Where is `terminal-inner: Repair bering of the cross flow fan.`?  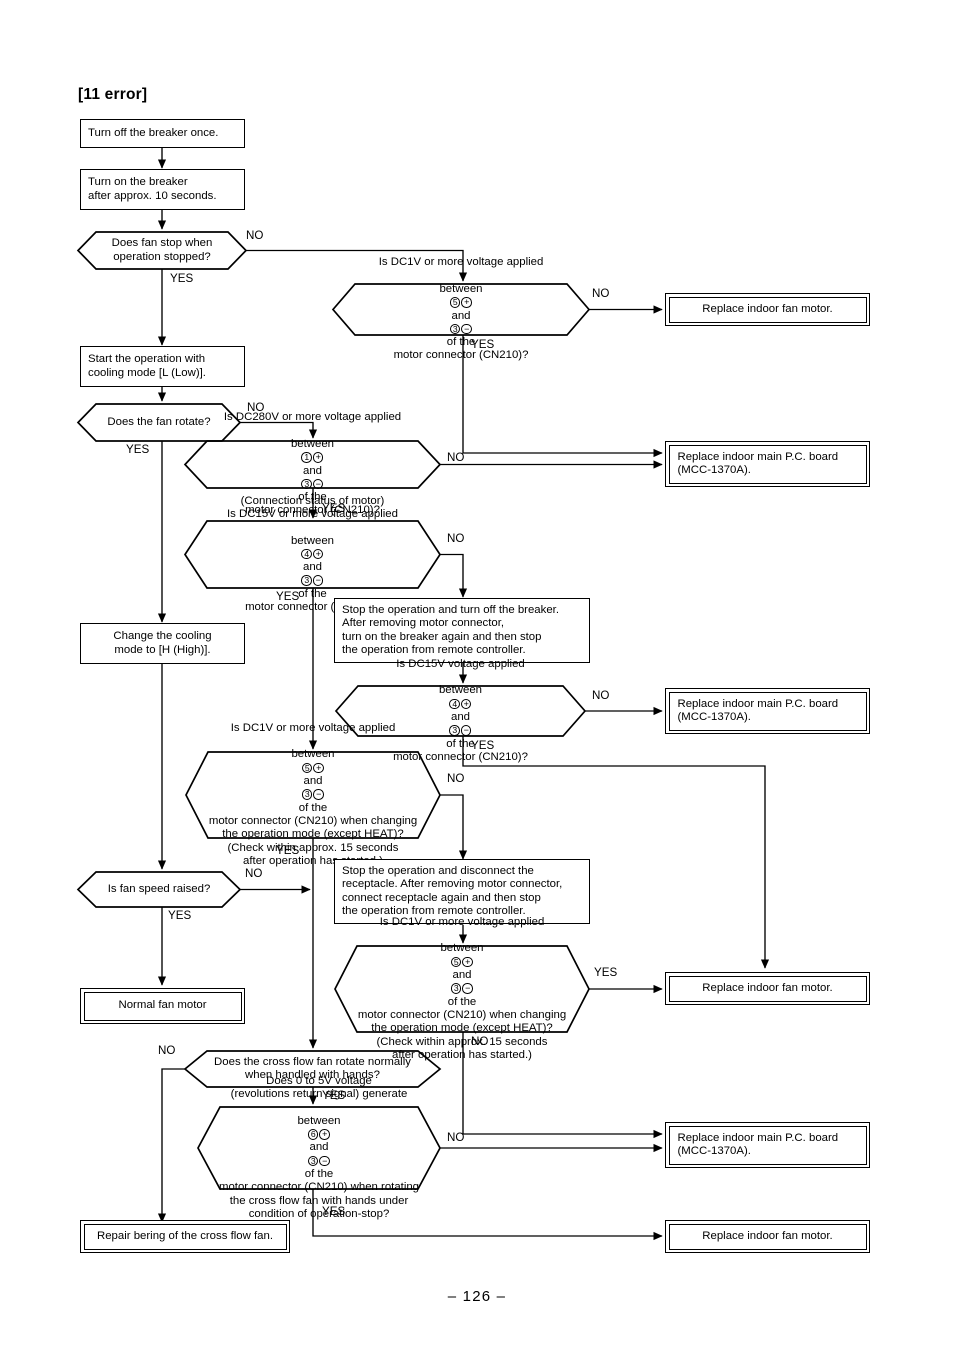 terminal-inner: Repair bering of the cross flow fan. is located at coordinates (185, 1236).